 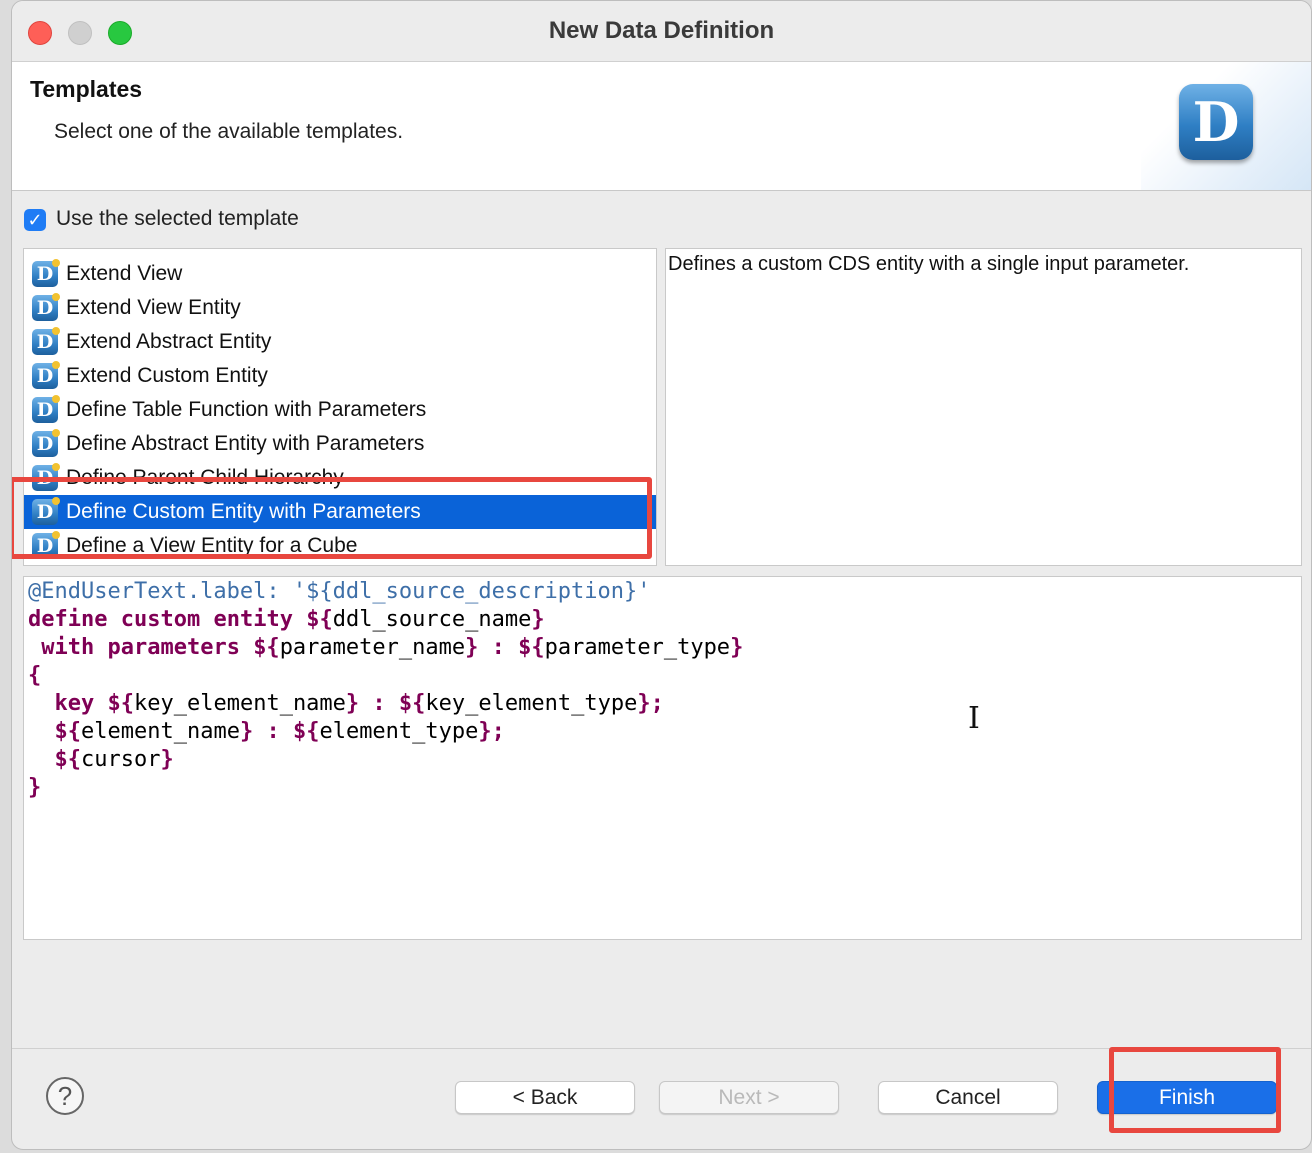 What do you see at coordinates (229, 131) in the screenshot?
I see `page-subtitle: Select one of the available templates.` at bounding box center [229, 131].